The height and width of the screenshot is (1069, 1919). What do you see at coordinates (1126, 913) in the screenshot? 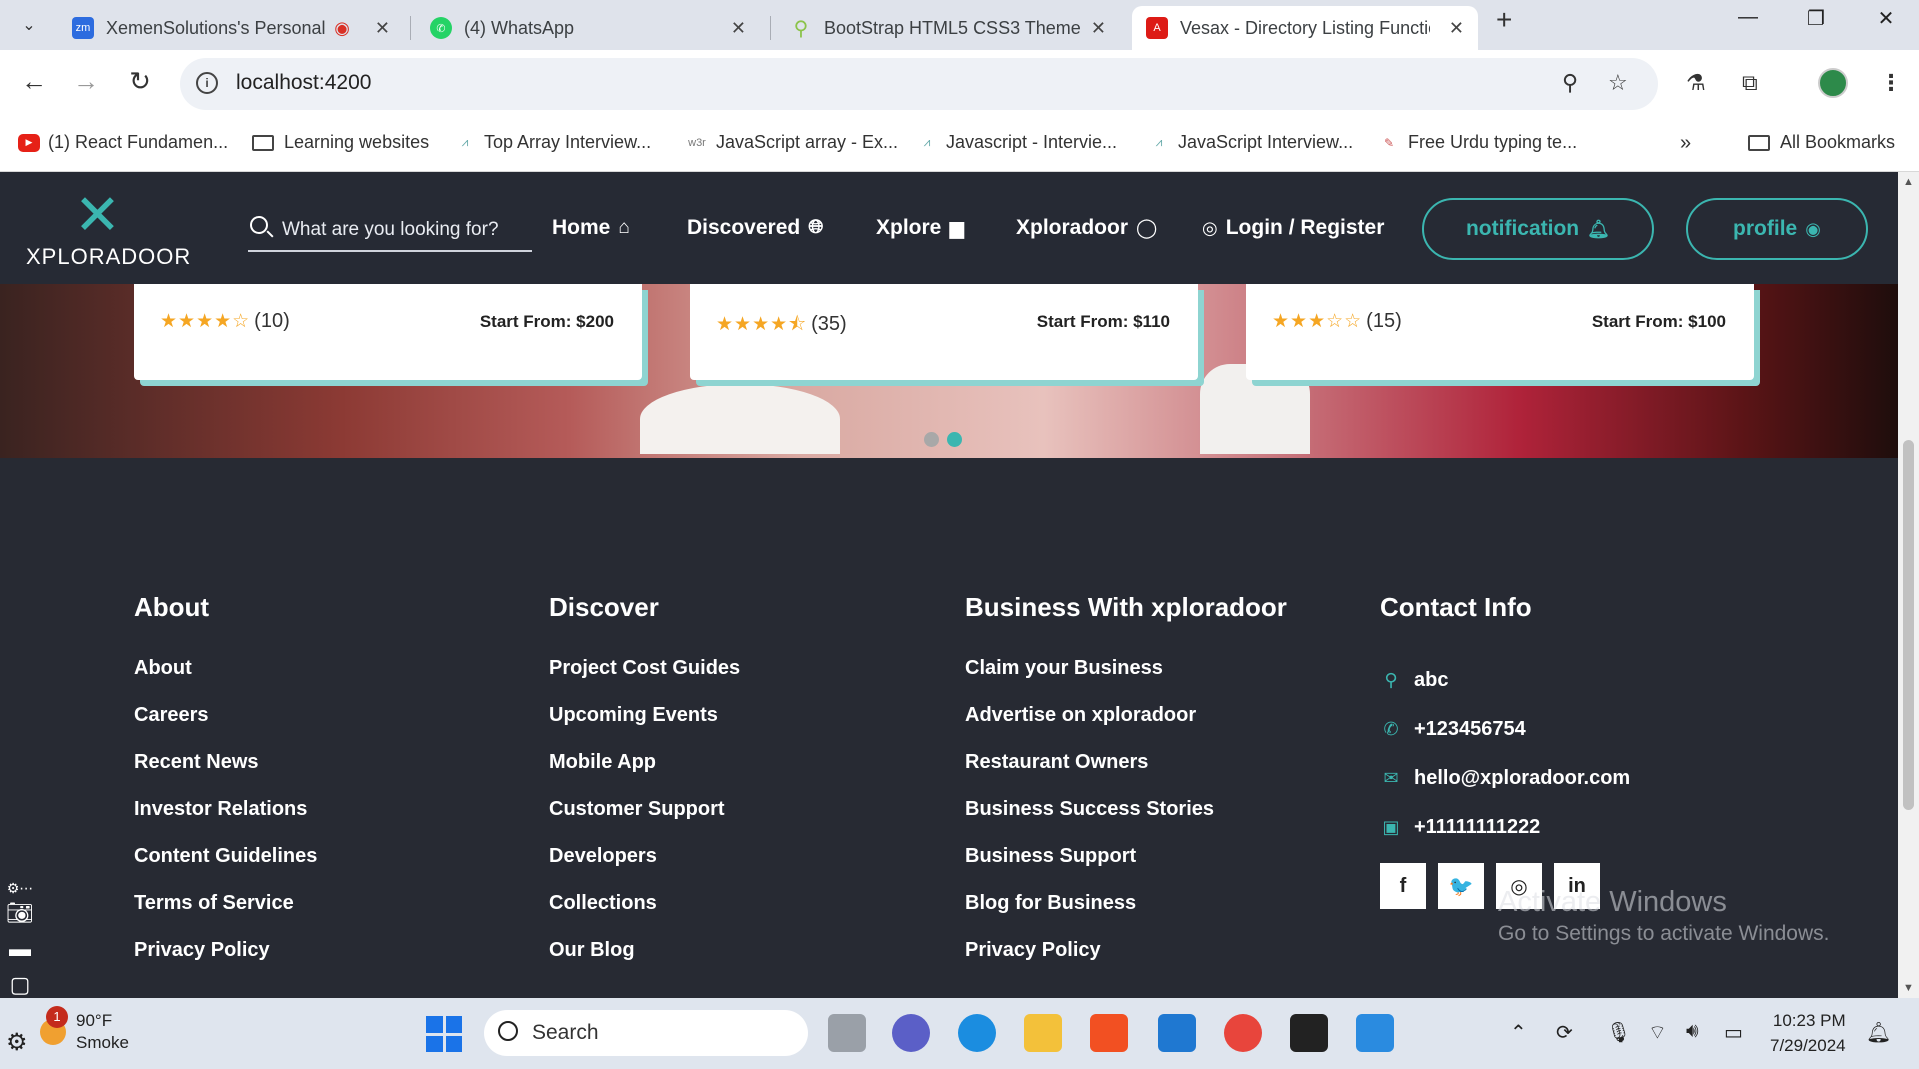
I see `footer-link: Blog for Business` at bounding box center [1126, 913].